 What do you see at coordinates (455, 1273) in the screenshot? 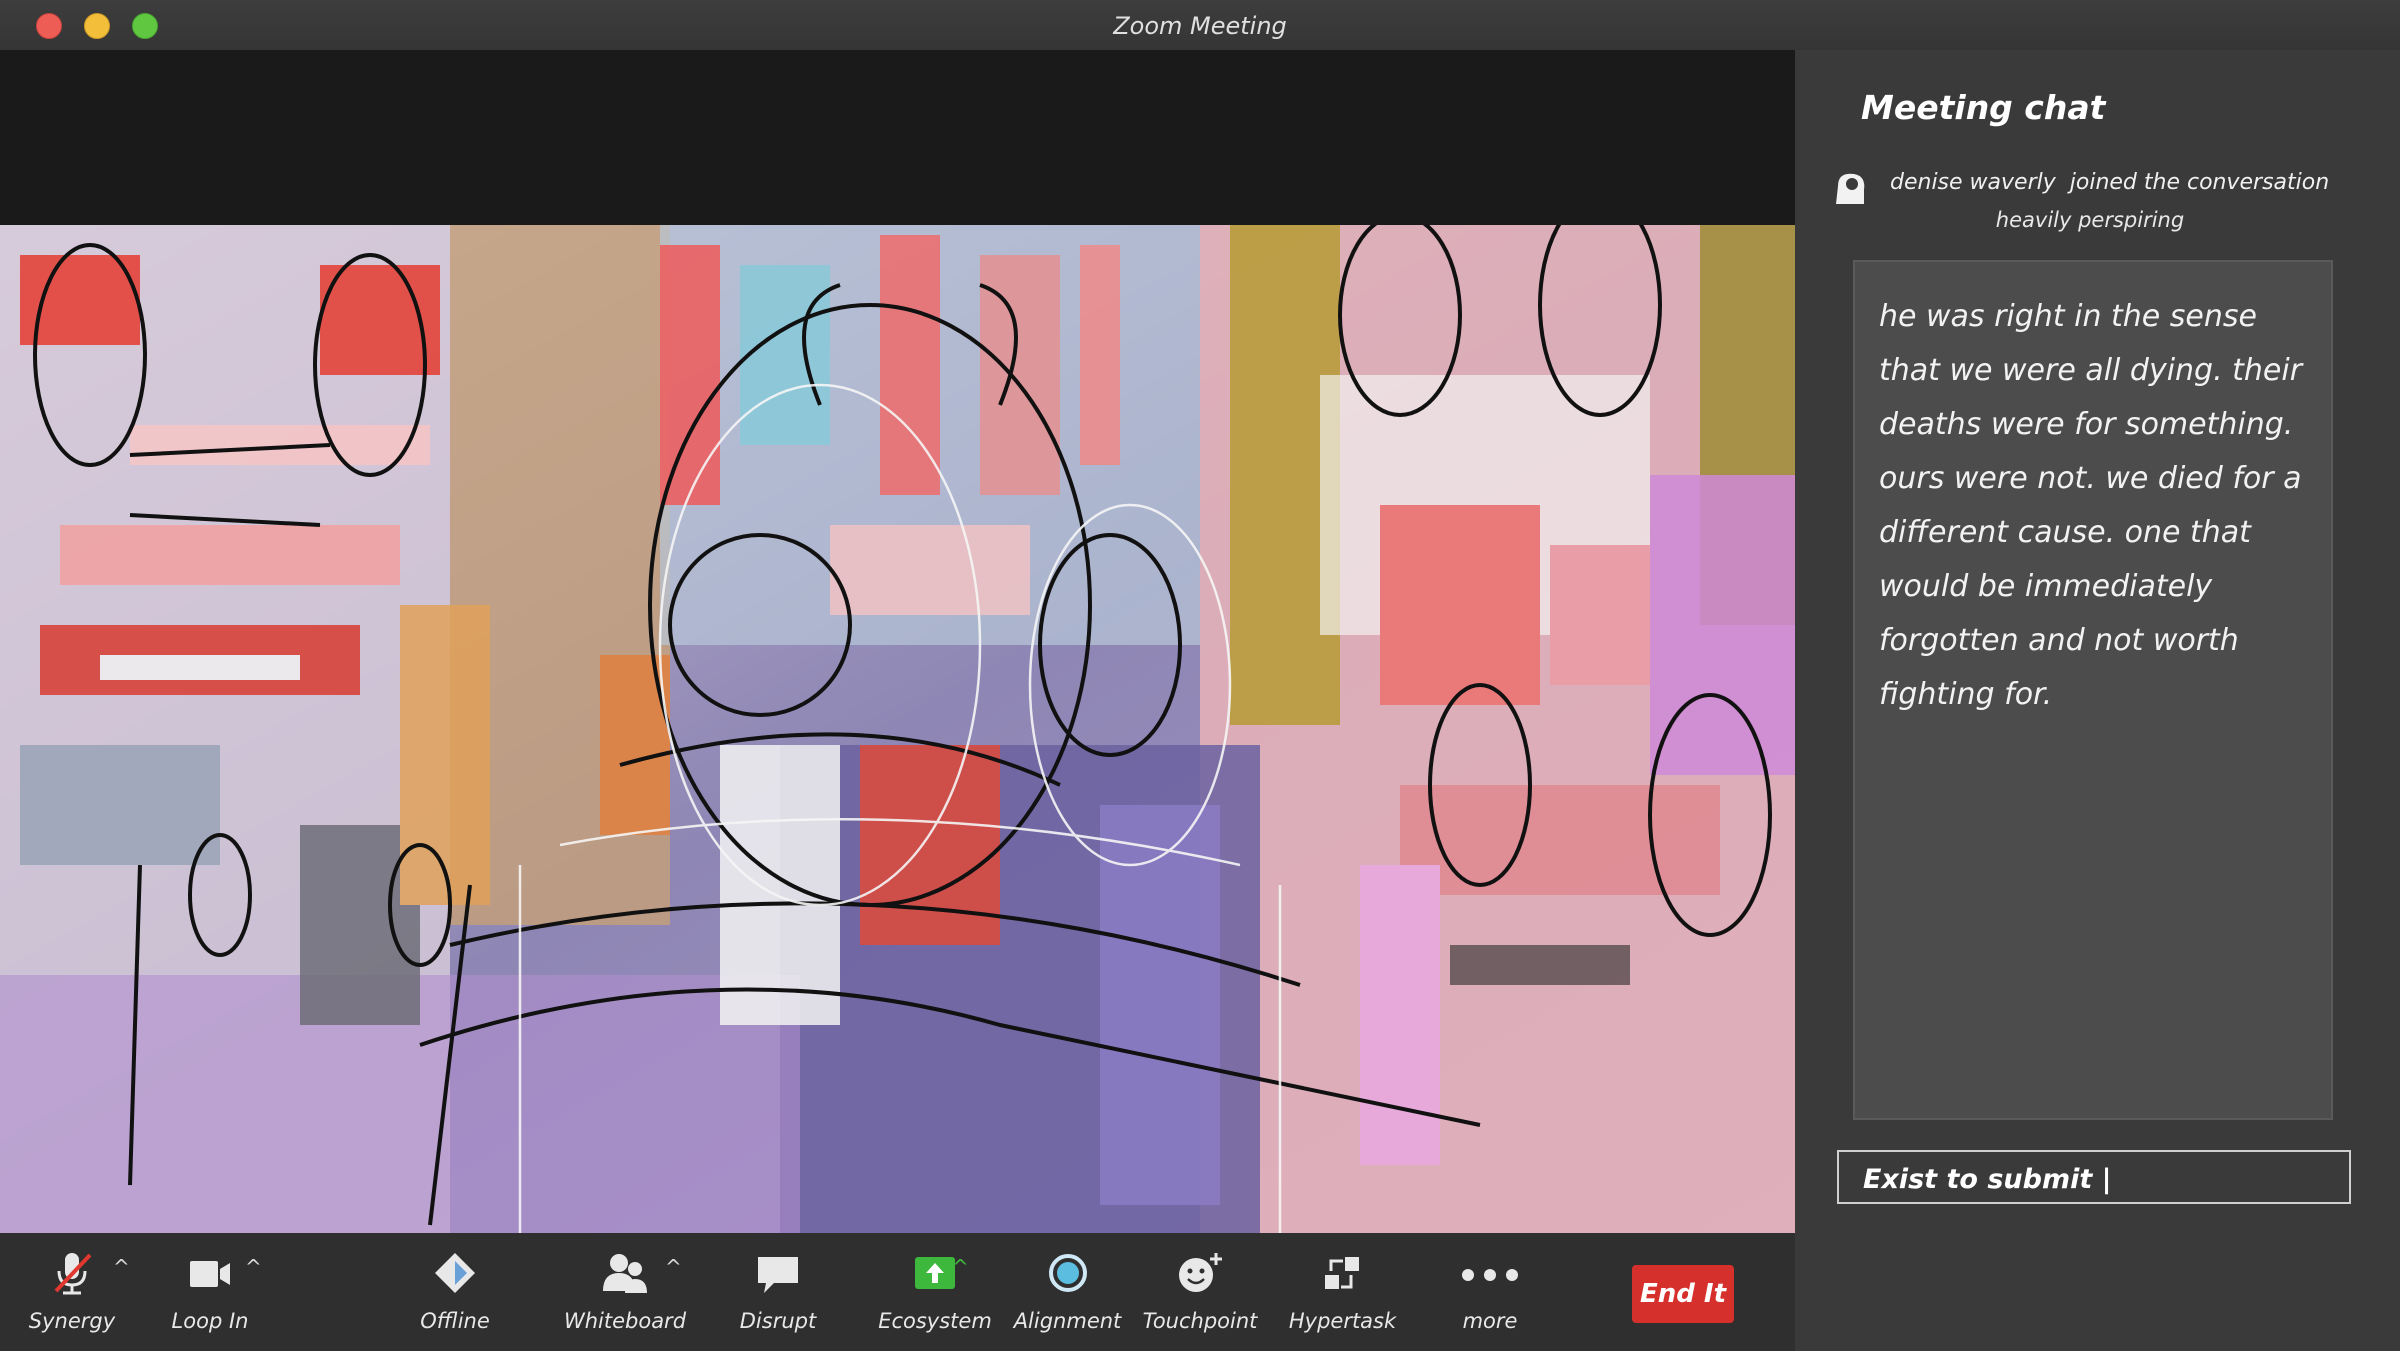
I see `diamond-icon` at bounding box center [455, 1273].